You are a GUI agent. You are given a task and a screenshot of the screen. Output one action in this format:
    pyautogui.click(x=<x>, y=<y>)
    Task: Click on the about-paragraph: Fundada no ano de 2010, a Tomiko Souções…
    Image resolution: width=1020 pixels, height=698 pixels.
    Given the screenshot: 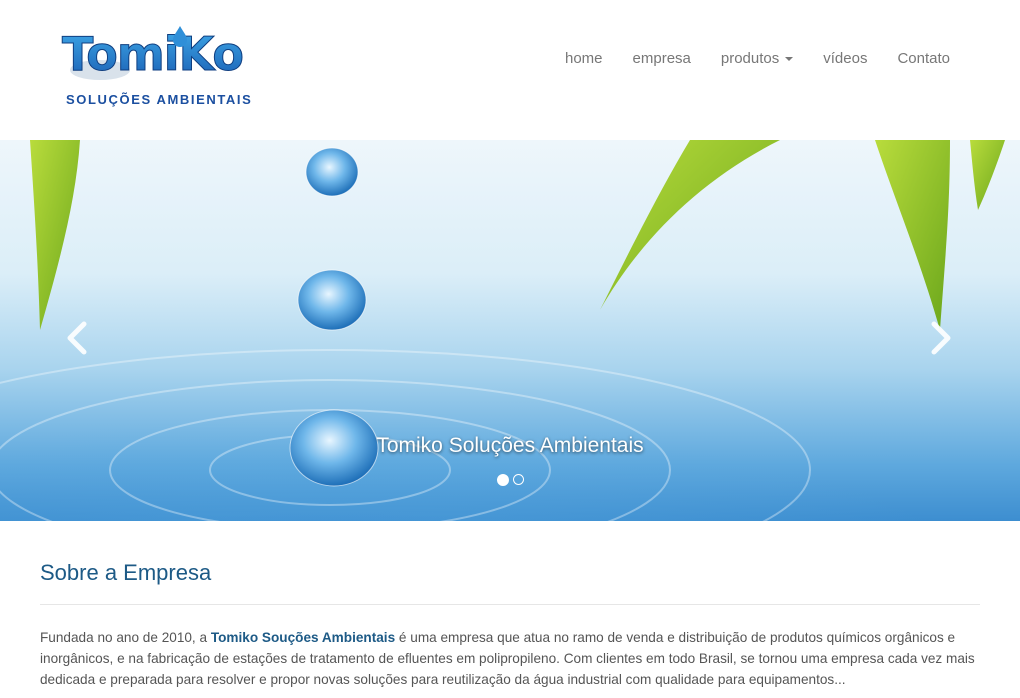 What is the action you would take?
    pyautogui.click(x=510, y=658)
    